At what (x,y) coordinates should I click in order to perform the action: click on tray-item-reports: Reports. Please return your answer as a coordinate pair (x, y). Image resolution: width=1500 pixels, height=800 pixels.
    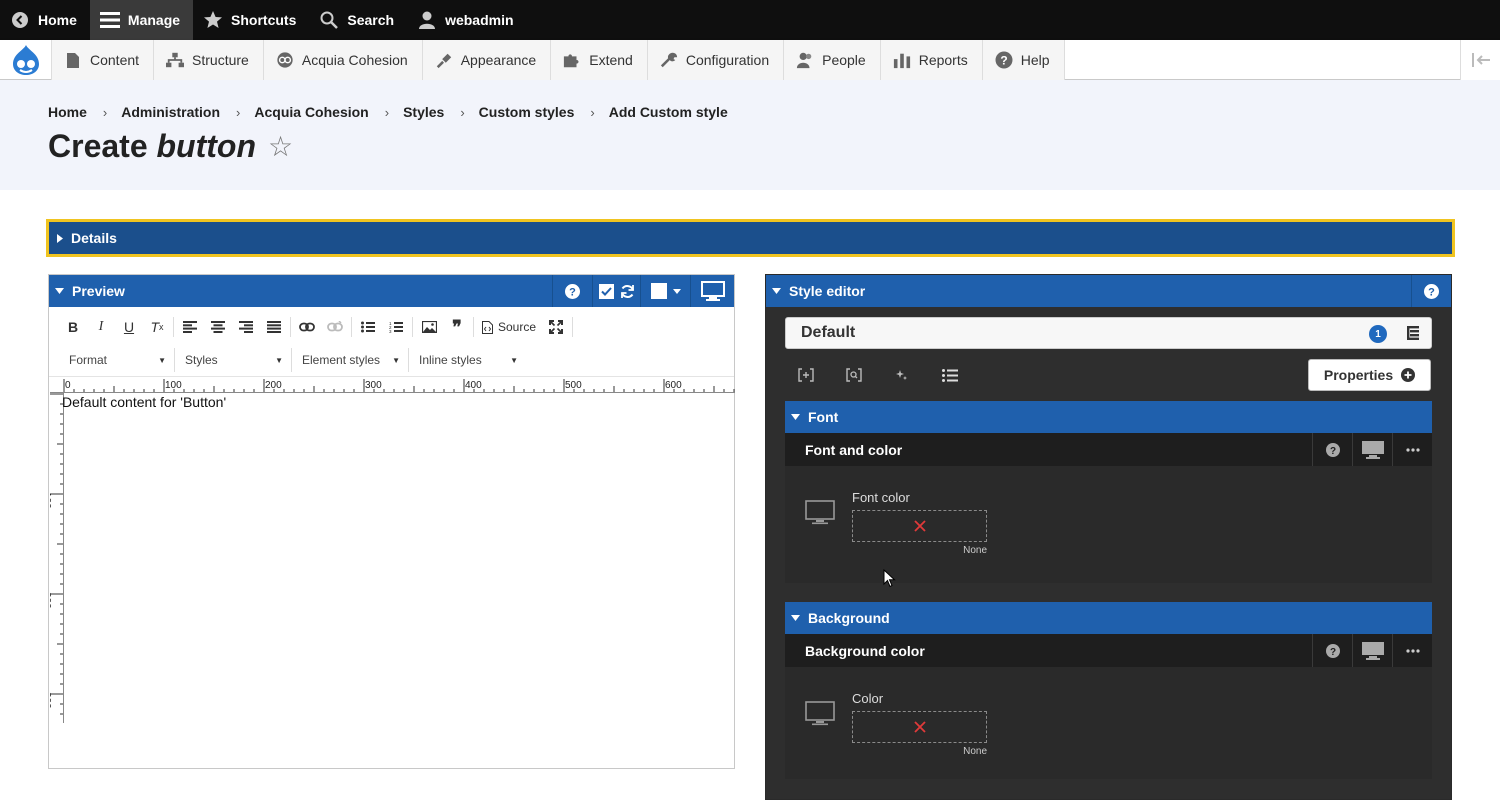
    Looking at the image, I should click on (931, 60).